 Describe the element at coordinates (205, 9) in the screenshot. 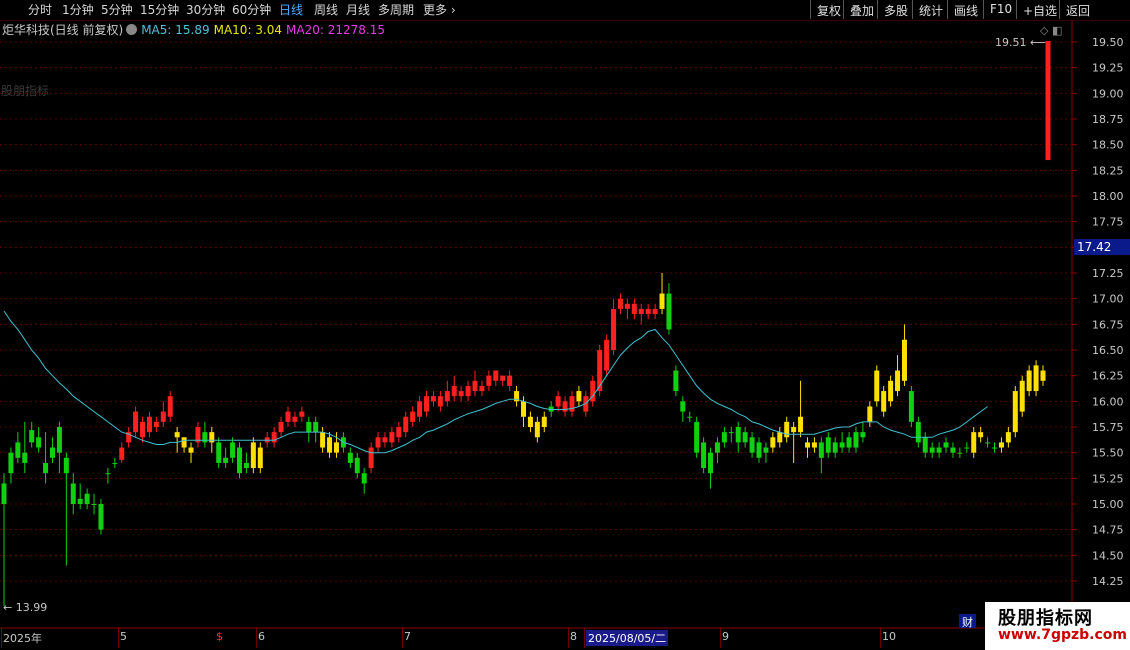

I see `period-tab-4: 30分钟` at that location.